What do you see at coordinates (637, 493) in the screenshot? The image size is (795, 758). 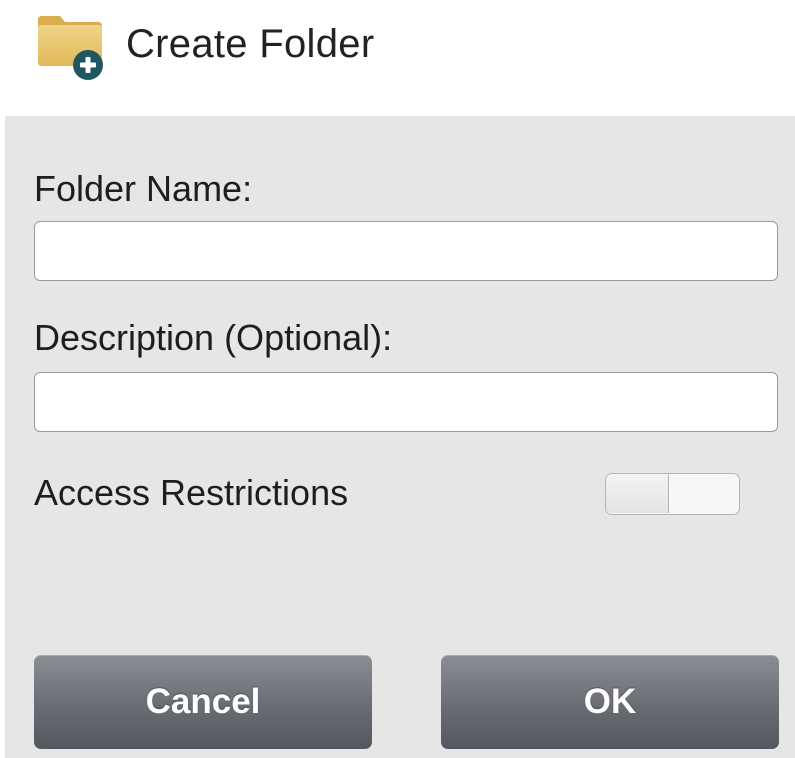 I see `toggle-knob` at bounding box center [637, 493].